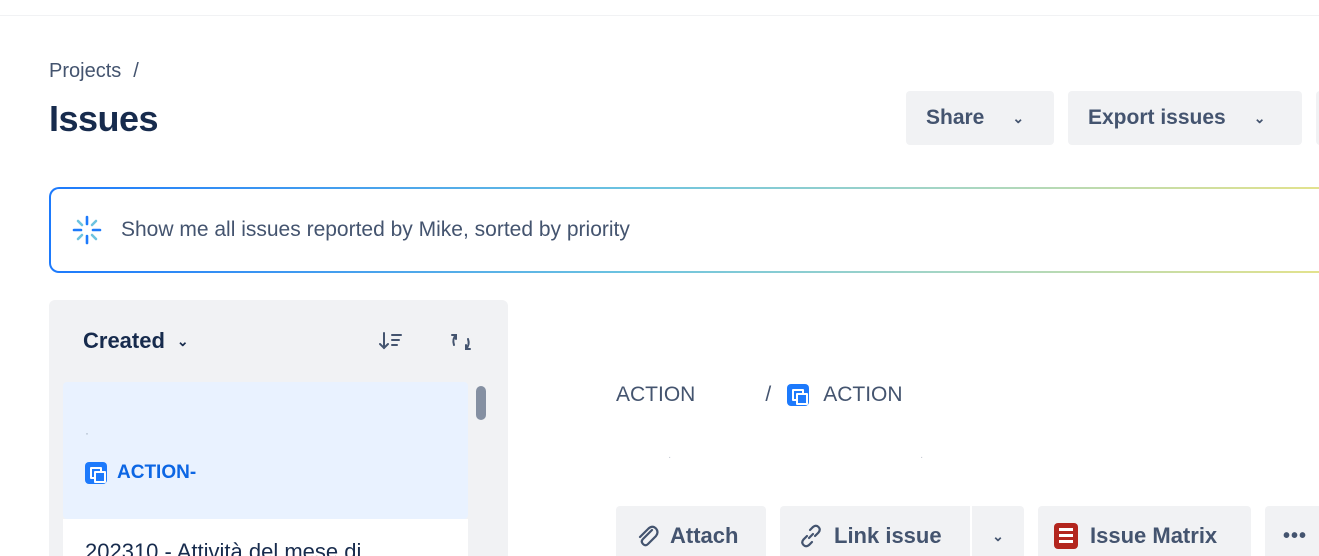  I want to click on export-issues-button: Export issues ⌄, so click(1185, 118).